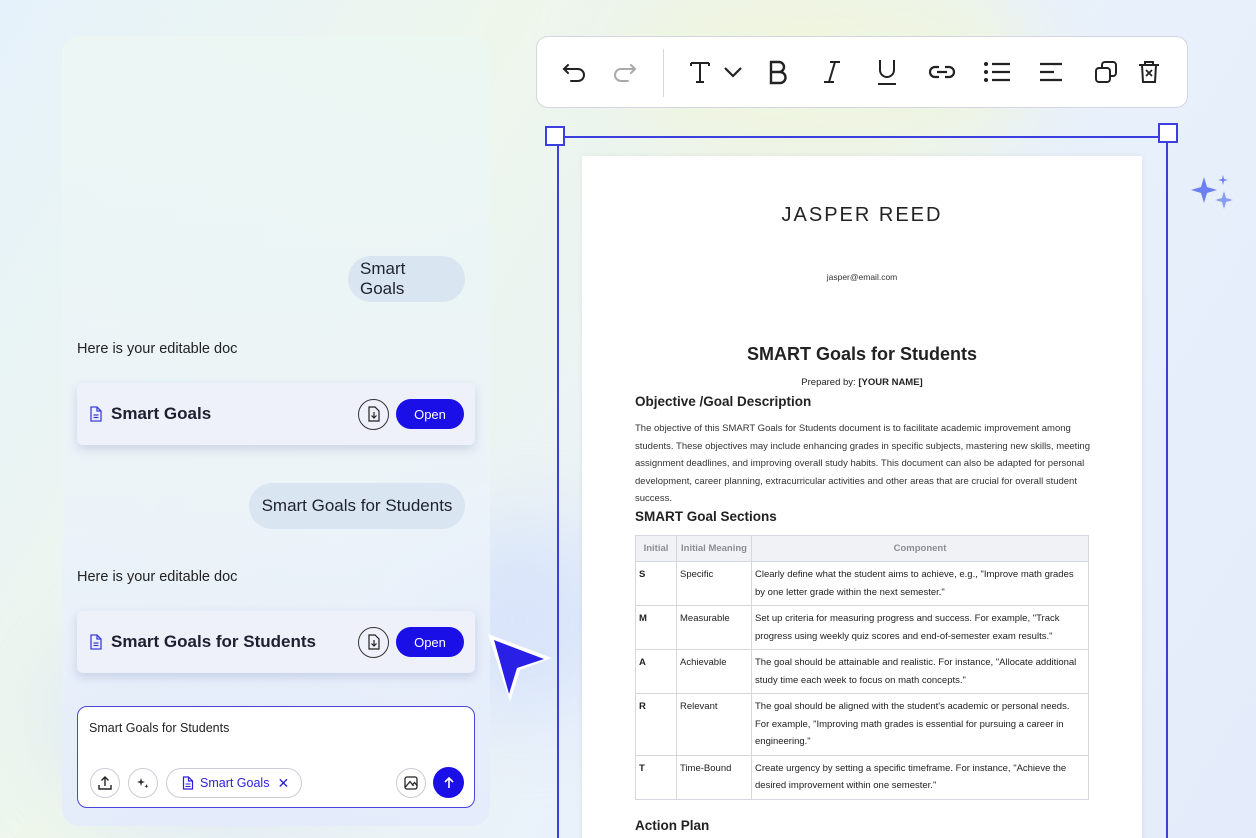 This screenshot has width=1256, height=838. What do you see at coordinates (714, 548) in the screenshot?
I see `table-header: Initial Meaning` at bounding box center [714, 548].